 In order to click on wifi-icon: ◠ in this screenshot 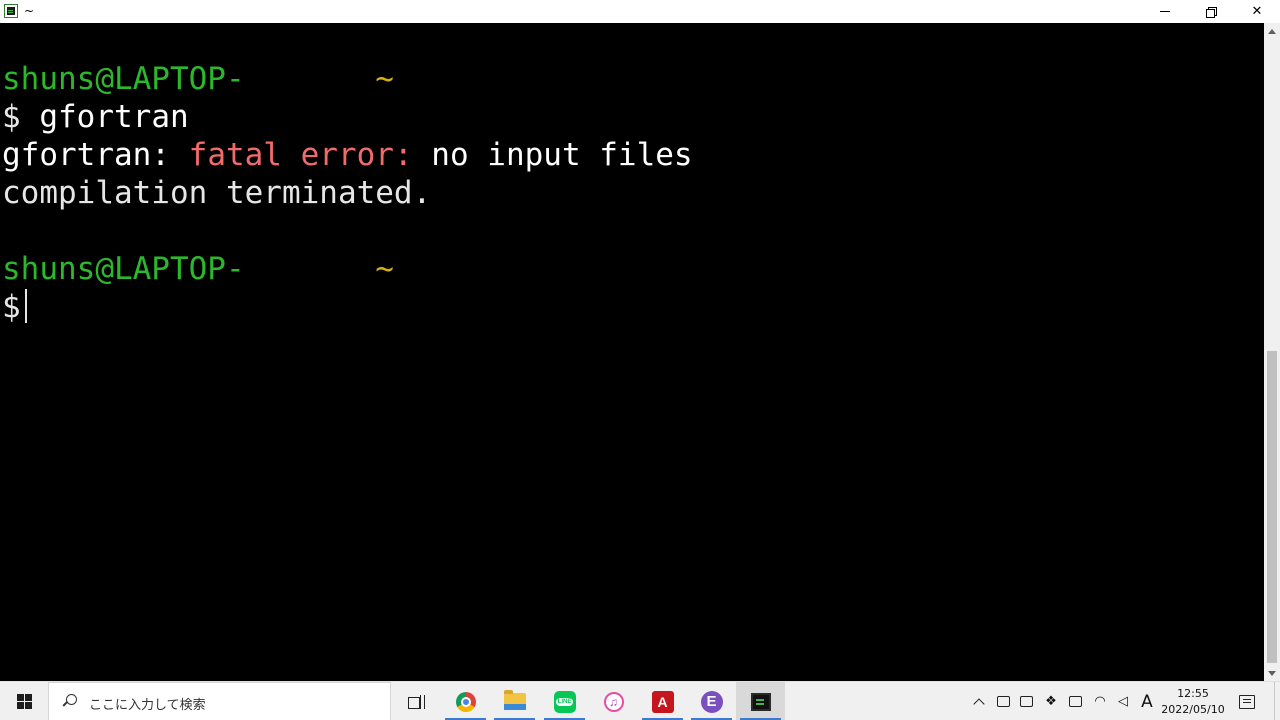, I will do `click(1100, 701)`.